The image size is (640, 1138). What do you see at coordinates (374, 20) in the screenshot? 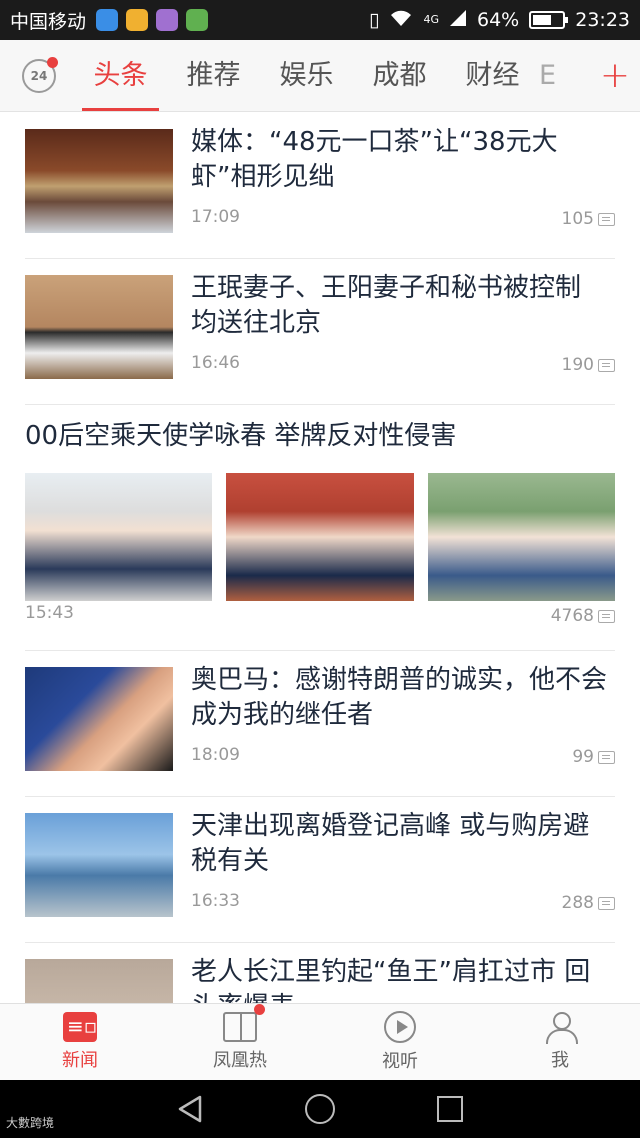
I see `vibrate-icon: ▯` at bounding box center [374, 20].